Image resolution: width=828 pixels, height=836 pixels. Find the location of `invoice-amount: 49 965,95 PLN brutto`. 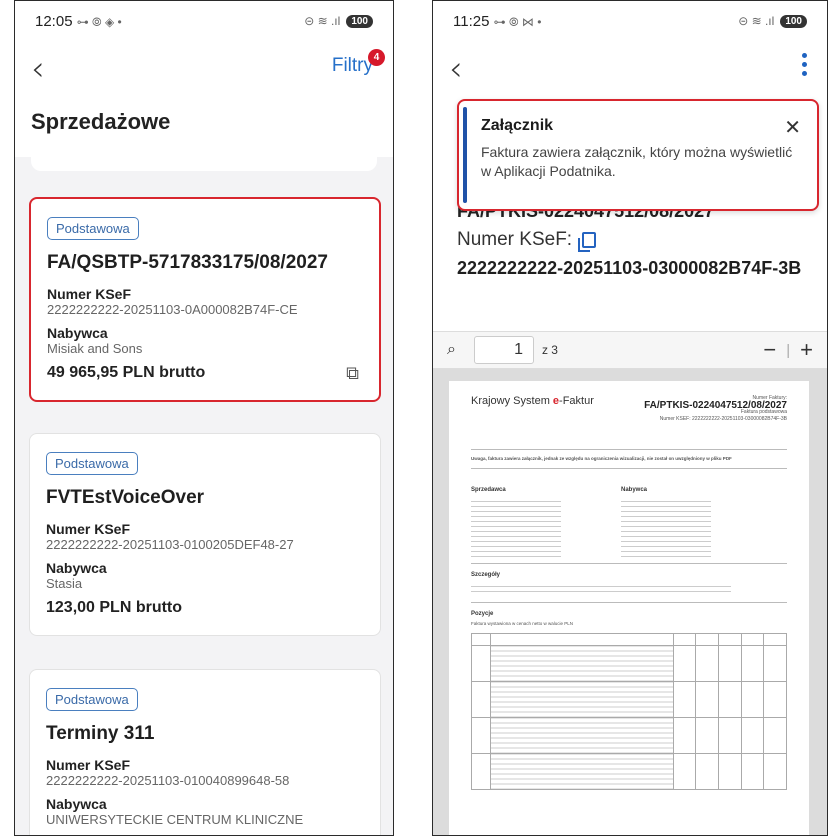

invoice-amount: 49 965,95 PLN brutto is located at coordinates (126, 372).